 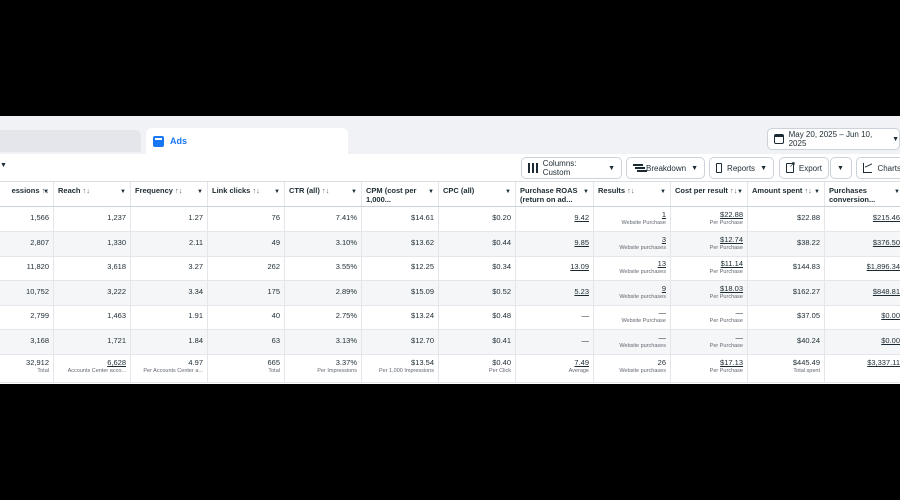 I want to click on column-header-cpc: CPC (all) ▼, so click(x=477, y=194).